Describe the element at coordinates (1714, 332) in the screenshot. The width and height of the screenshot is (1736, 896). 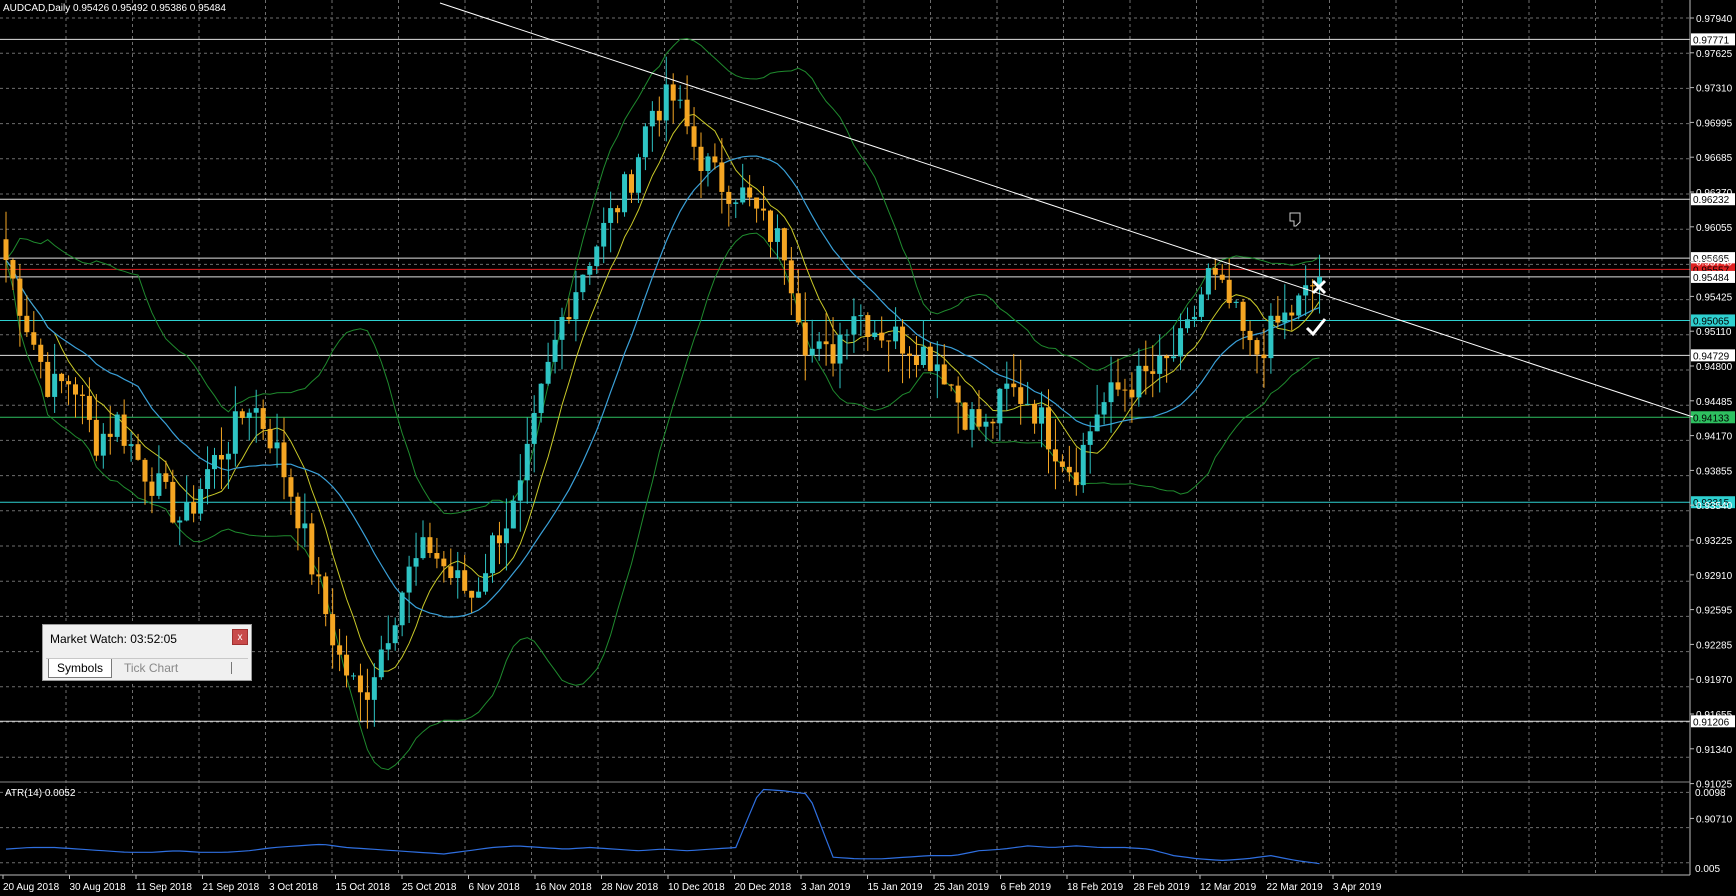
I see `price-tick-label: 0.95110` at that location.